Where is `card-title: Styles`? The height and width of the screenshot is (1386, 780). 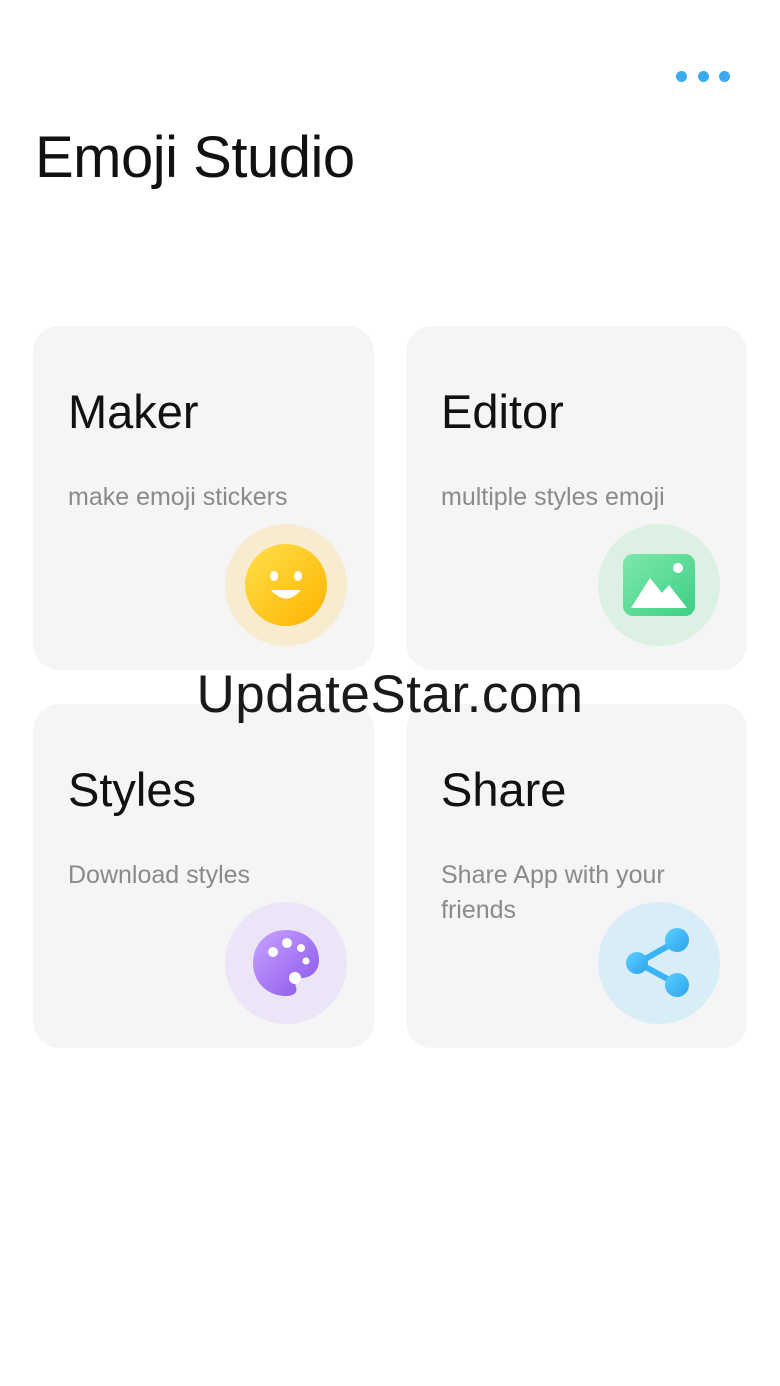
card-title: Styles is located at coordinates (132, 789).